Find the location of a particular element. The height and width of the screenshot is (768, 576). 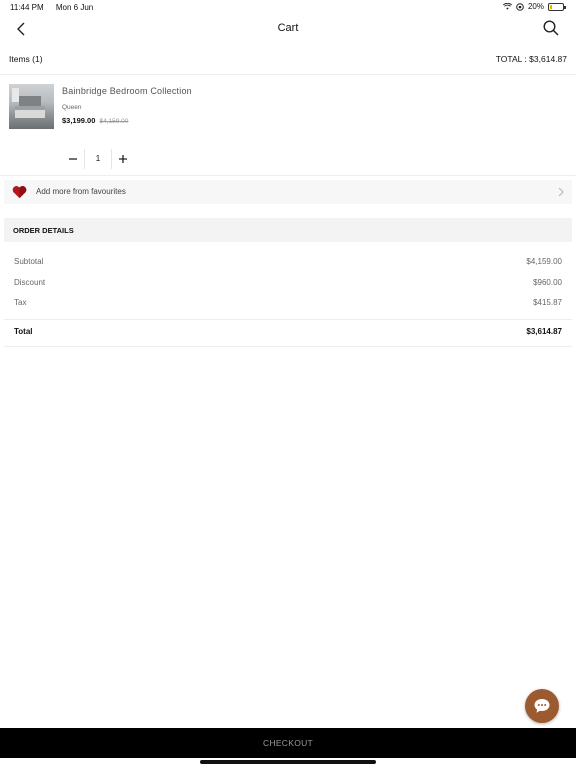

page-title: Cart is located at coordinates (288, 28).